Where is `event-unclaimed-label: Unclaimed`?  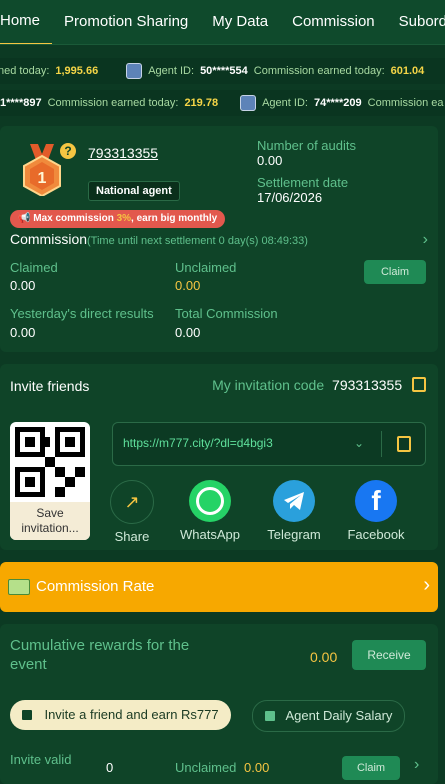
event-unclaimed-label: Unclaimed is located at coordinates (206, 767).